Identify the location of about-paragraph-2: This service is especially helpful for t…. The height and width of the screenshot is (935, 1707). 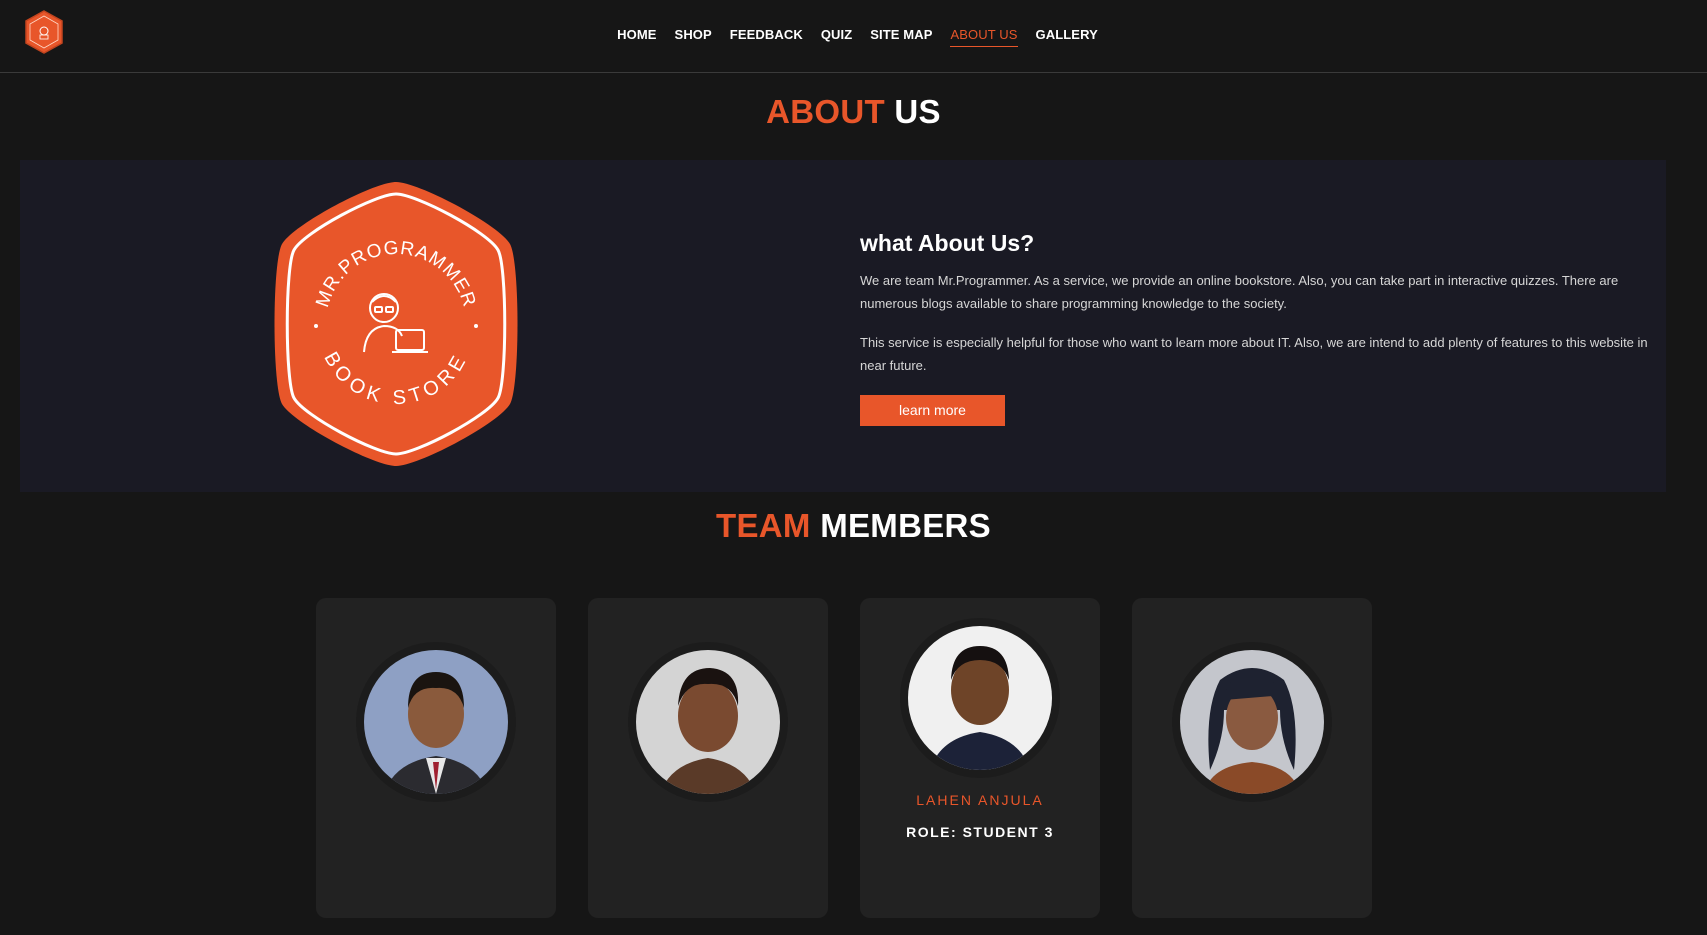
(1254, 354).